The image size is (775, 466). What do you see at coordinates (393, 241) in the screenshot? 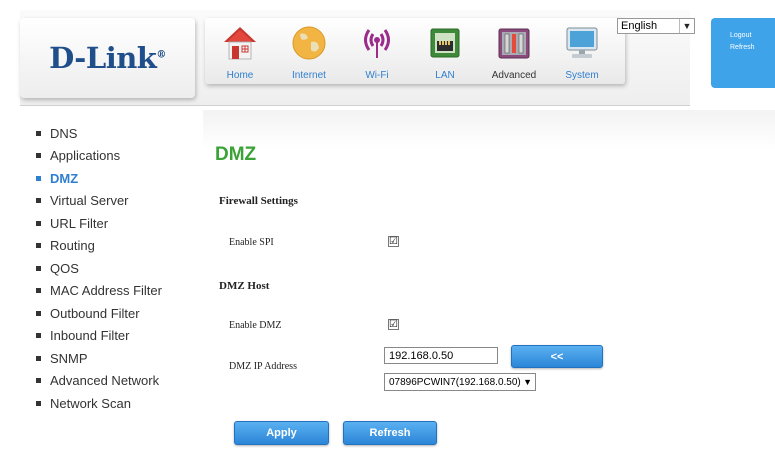
I see `enable-spi-checkbox: ☑` at bounding box center [393, 241].